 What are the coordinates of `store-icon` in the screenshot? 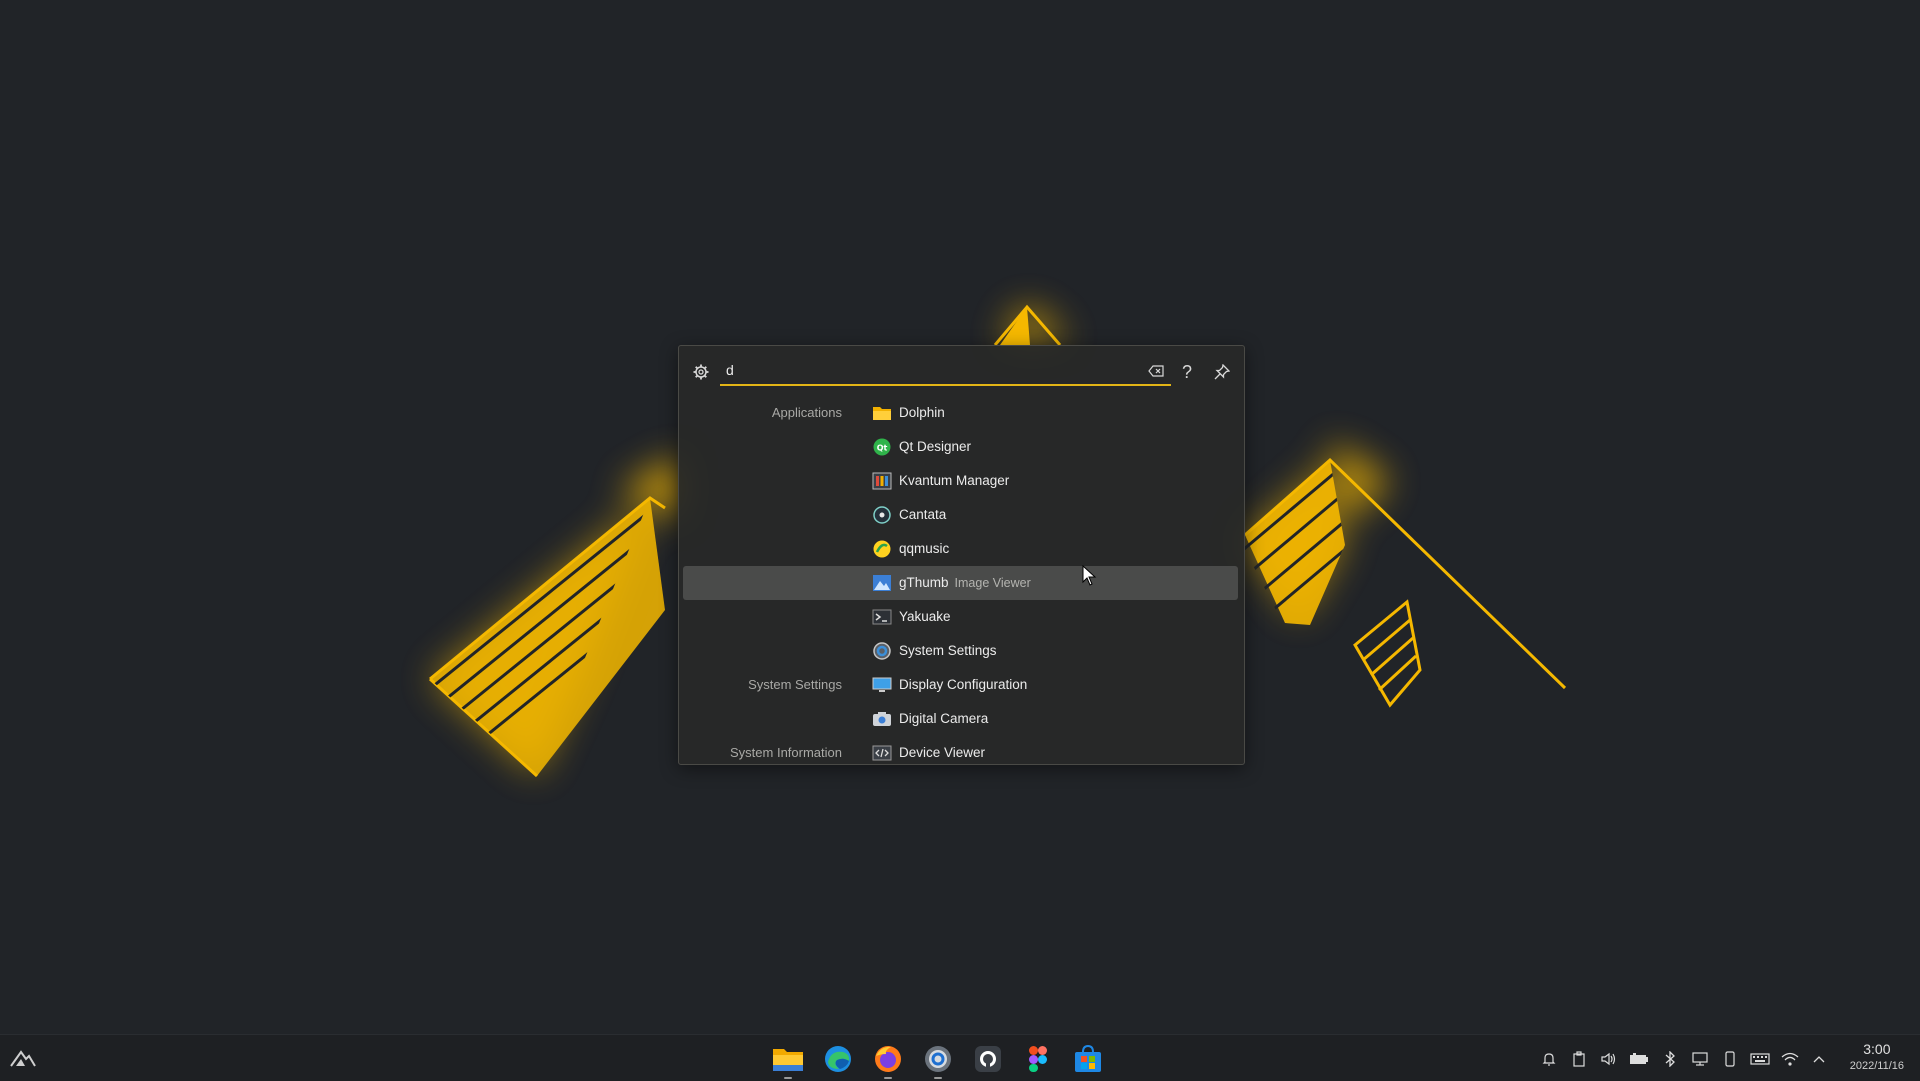 It's located at (1088, 1058).